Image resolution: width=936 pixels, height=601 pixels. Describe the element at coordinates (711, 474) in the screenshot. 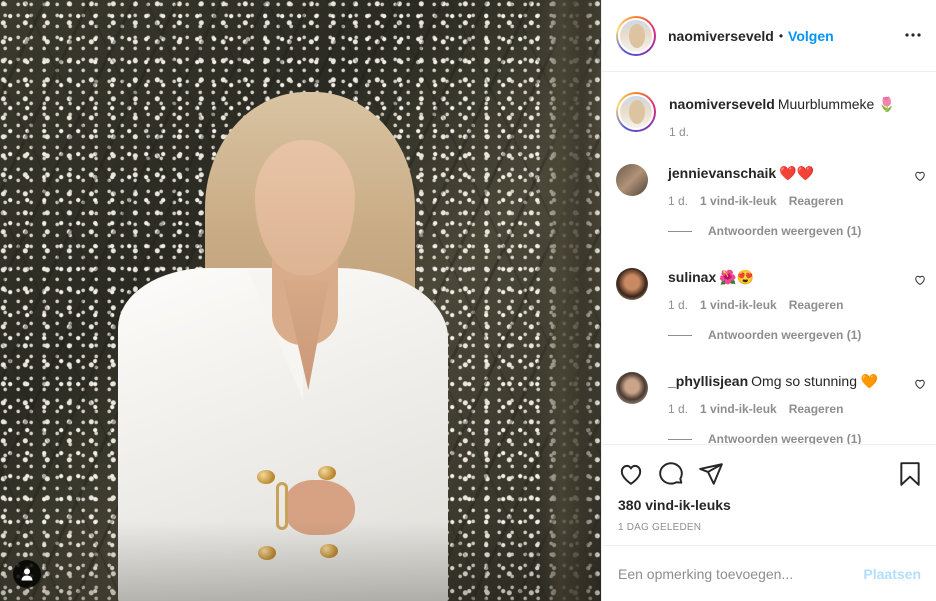

I see `share-icon` at that location.